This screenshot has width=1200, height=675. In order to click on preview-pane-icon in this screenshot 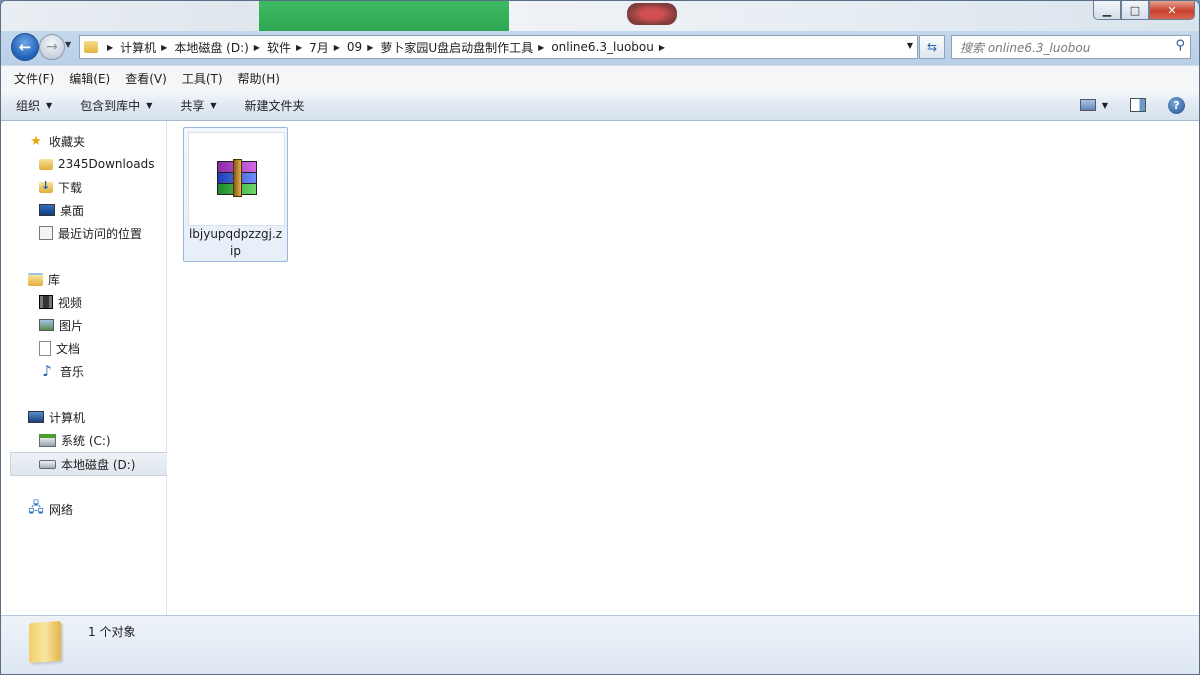, I will do `click(1138, 105)`.